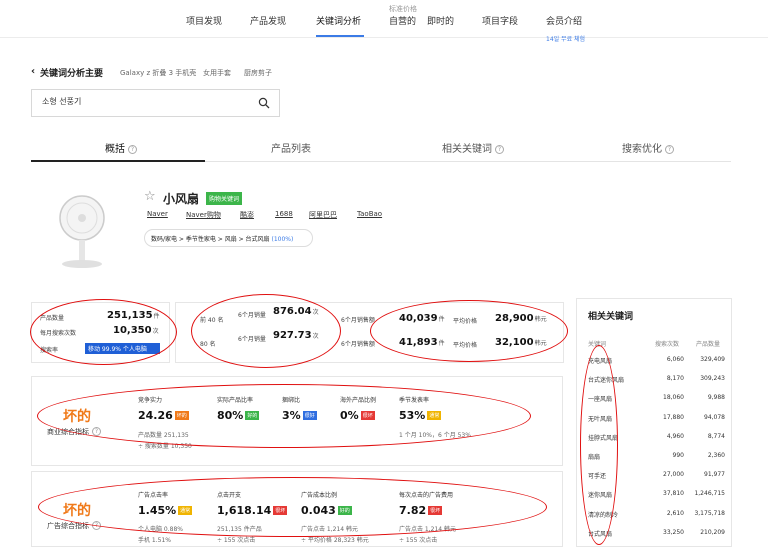 The height and width of the screenshot is (547, 768). I want to click on nav-hint: 标准价格, so click(403, 9).